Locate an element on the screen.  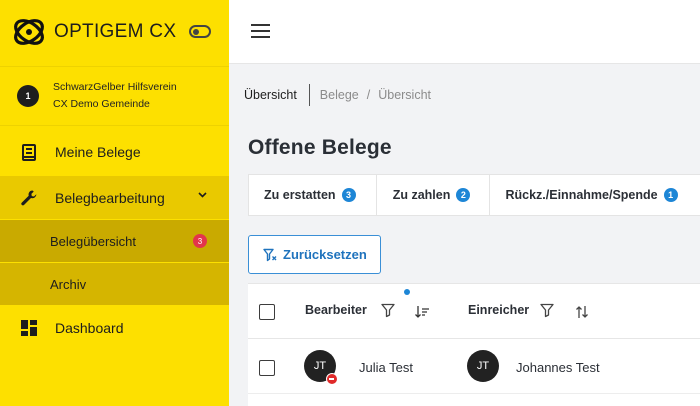
toggle-knob is located at coordinates (196, 31).